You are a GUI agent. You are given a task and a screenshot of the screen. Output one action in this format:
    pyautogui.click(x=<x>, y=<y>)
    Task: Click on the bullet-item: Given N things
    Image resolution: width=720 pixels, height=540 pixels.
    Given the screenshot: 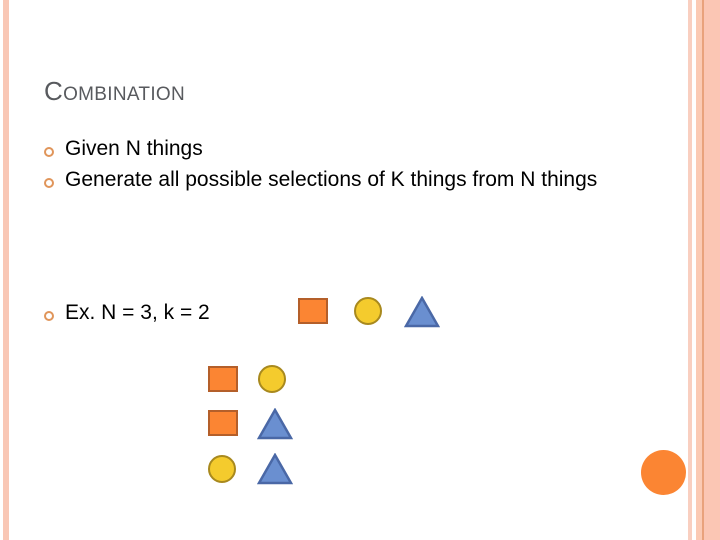 What is the action you would take?
    pyautogui.click(x=334, y=150)
    